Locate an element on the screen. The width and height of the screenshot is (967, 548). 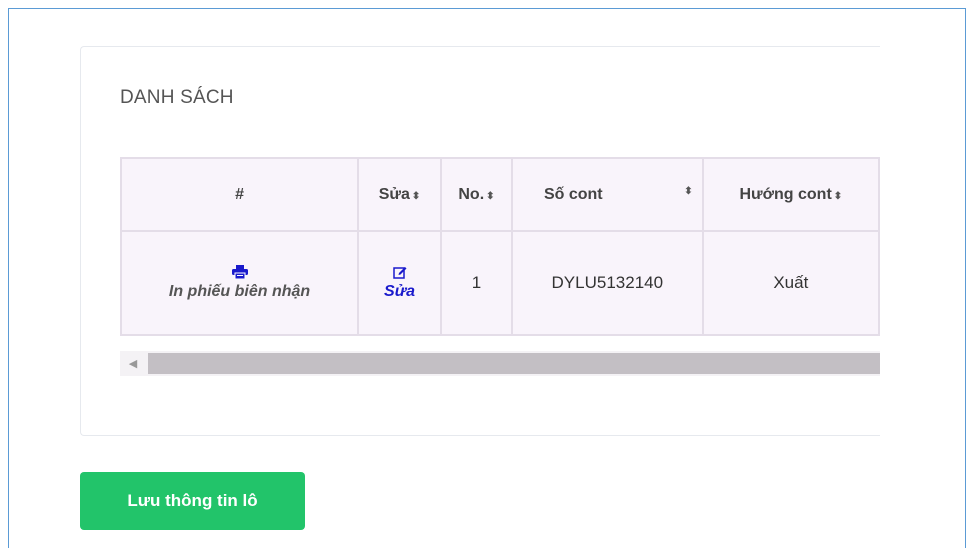
container-direction-cell: Xuất is located at coordinates (790, 283).